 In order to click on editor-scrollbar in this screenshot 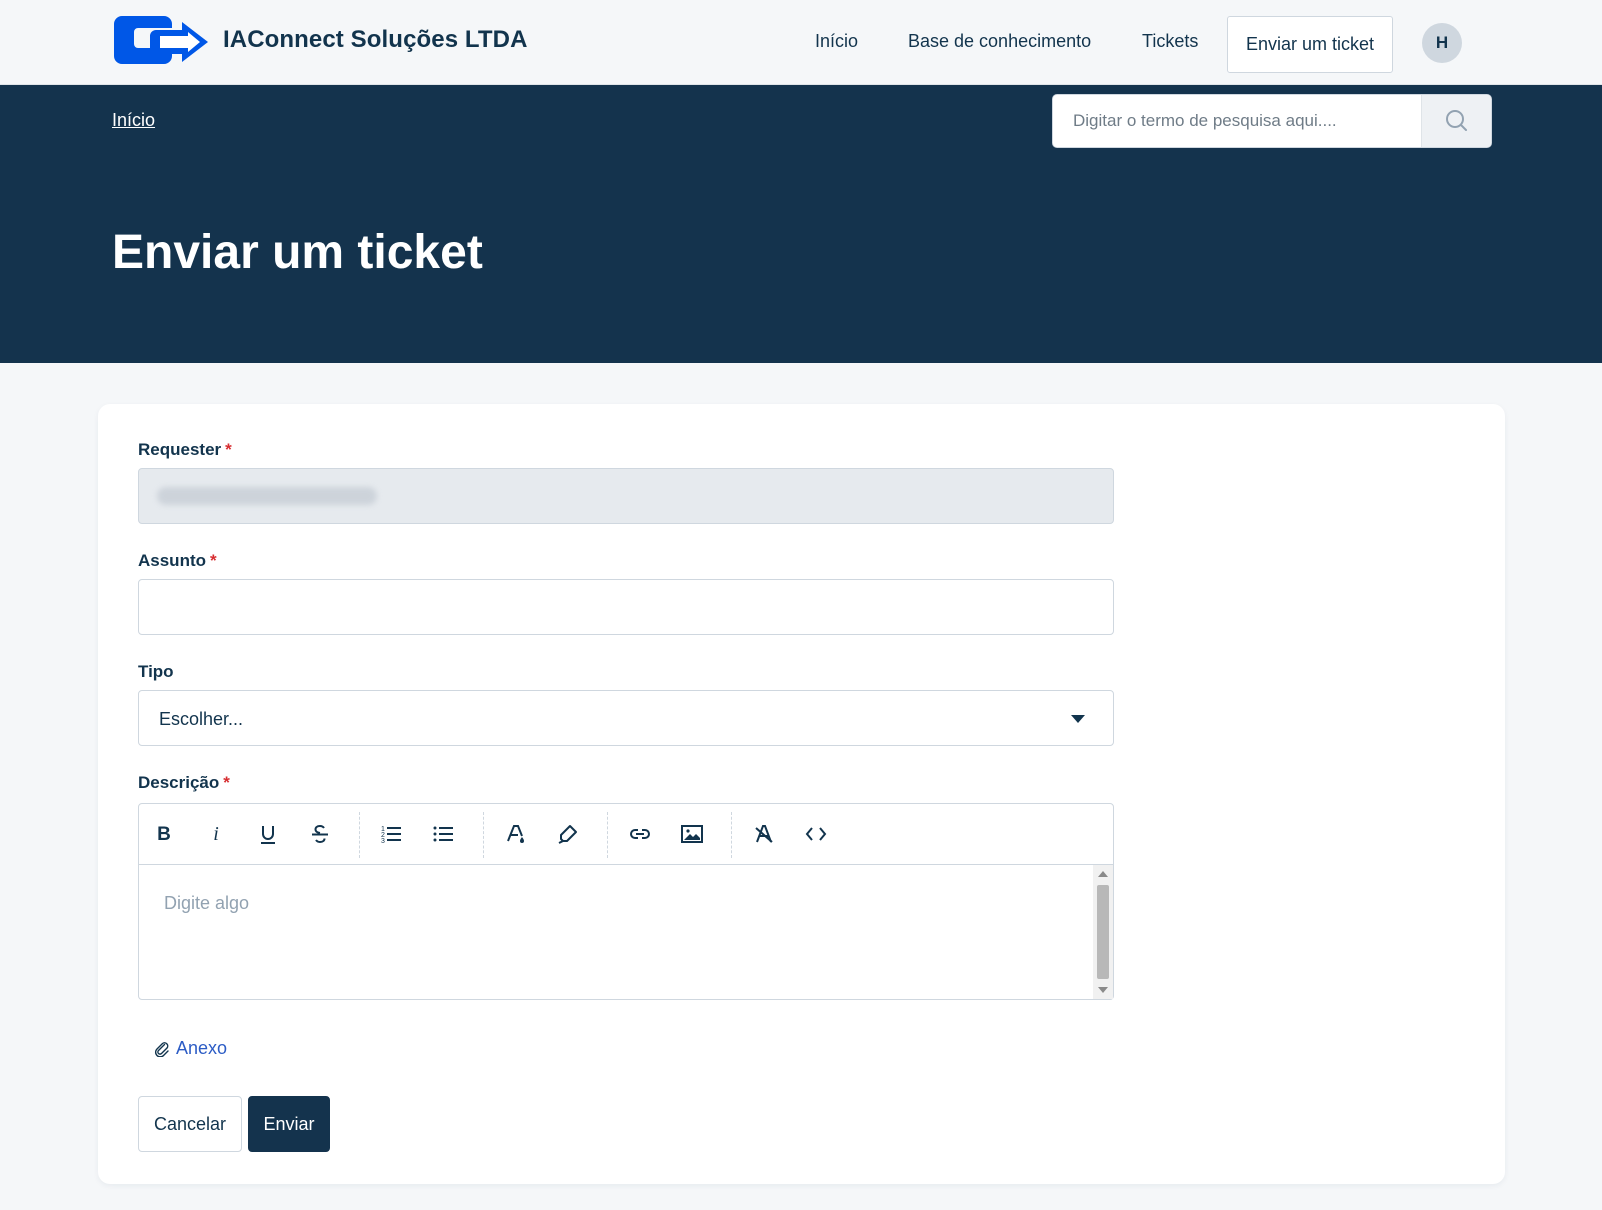, I will do `click(1103, 932)`.